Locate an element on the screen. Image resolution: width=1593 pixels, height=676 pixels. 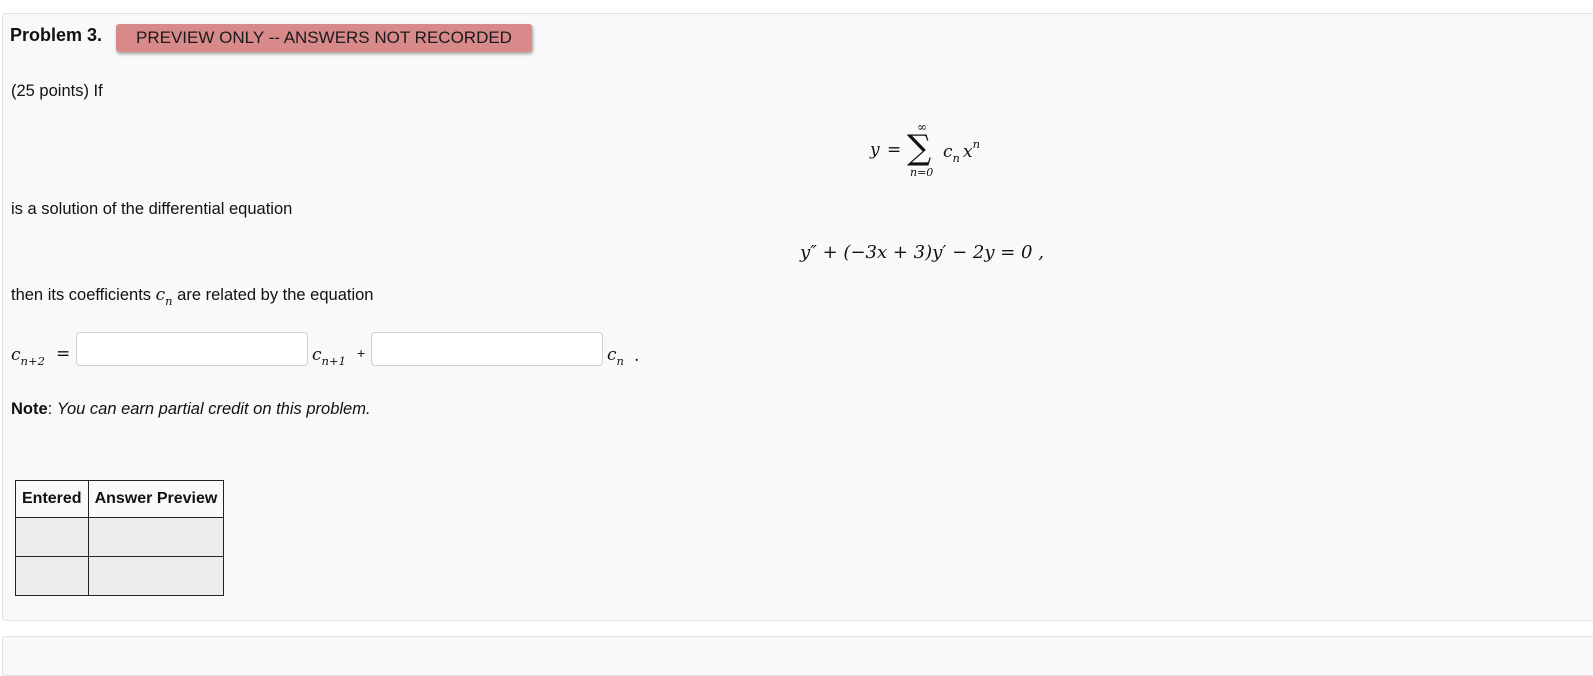
sum-lower-limit: n=0 is located at coordinates (922, 172).